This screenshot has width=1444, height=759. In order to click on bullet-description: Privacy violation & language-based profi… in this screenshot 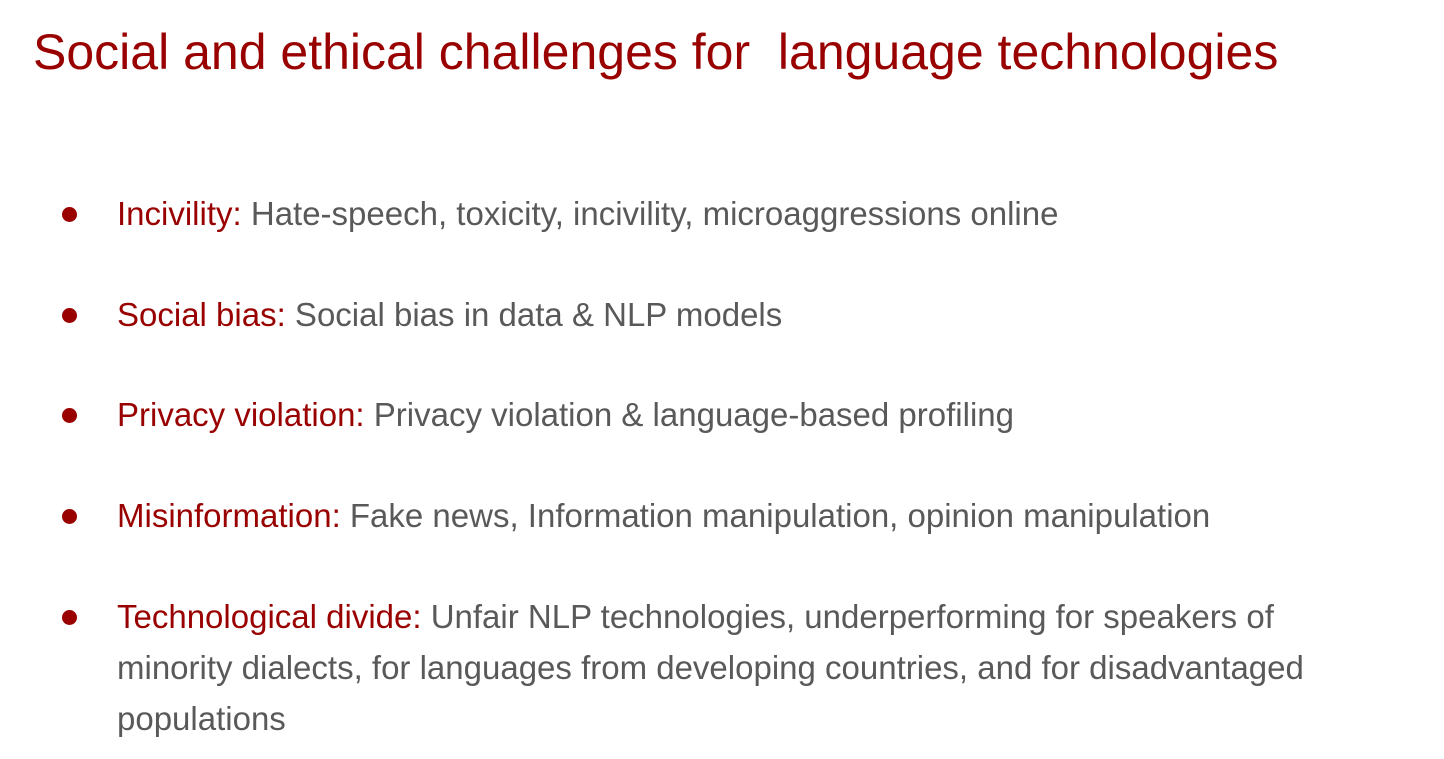, I will do `click(689, 414)`.